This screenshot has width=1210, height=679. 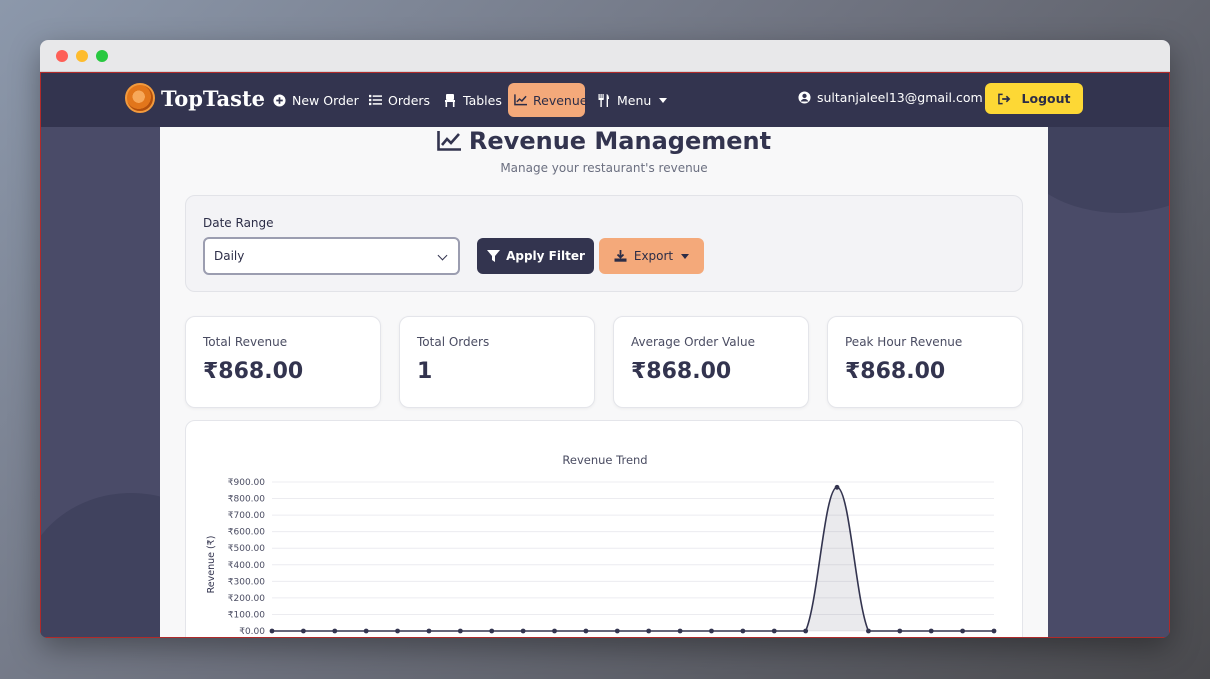 What do you see at coordinates (493, 256) in the screenshot?
I see `filter-icon` at bounding box center [493, 256].